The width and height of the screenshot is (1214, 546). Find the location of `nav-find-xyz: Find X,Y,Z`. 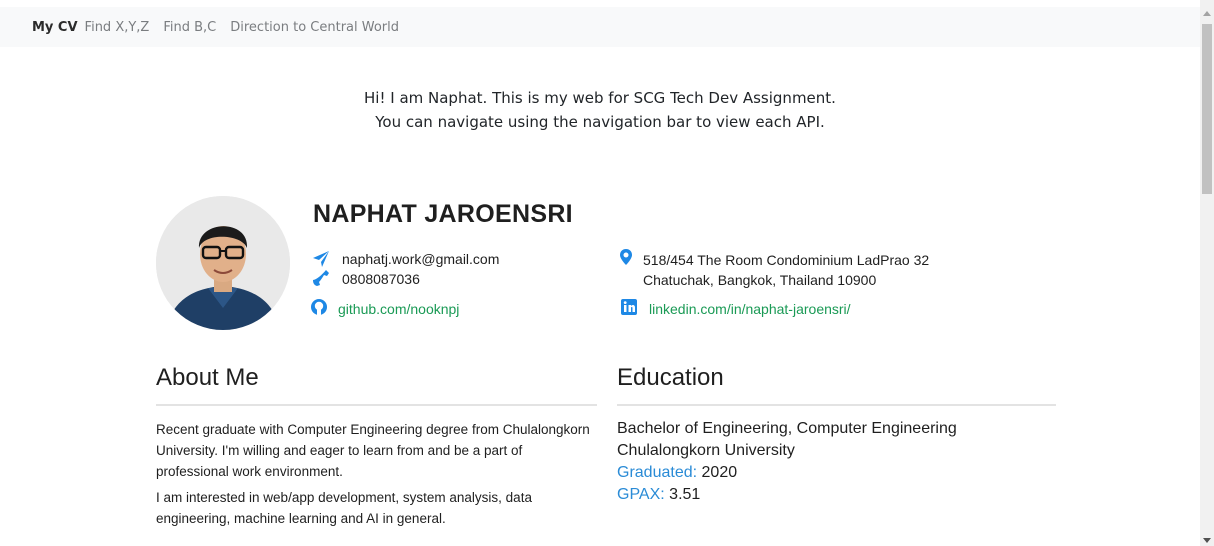

nav-find-xyz: Find X,Y,Z is located at coordinates (117, 27).